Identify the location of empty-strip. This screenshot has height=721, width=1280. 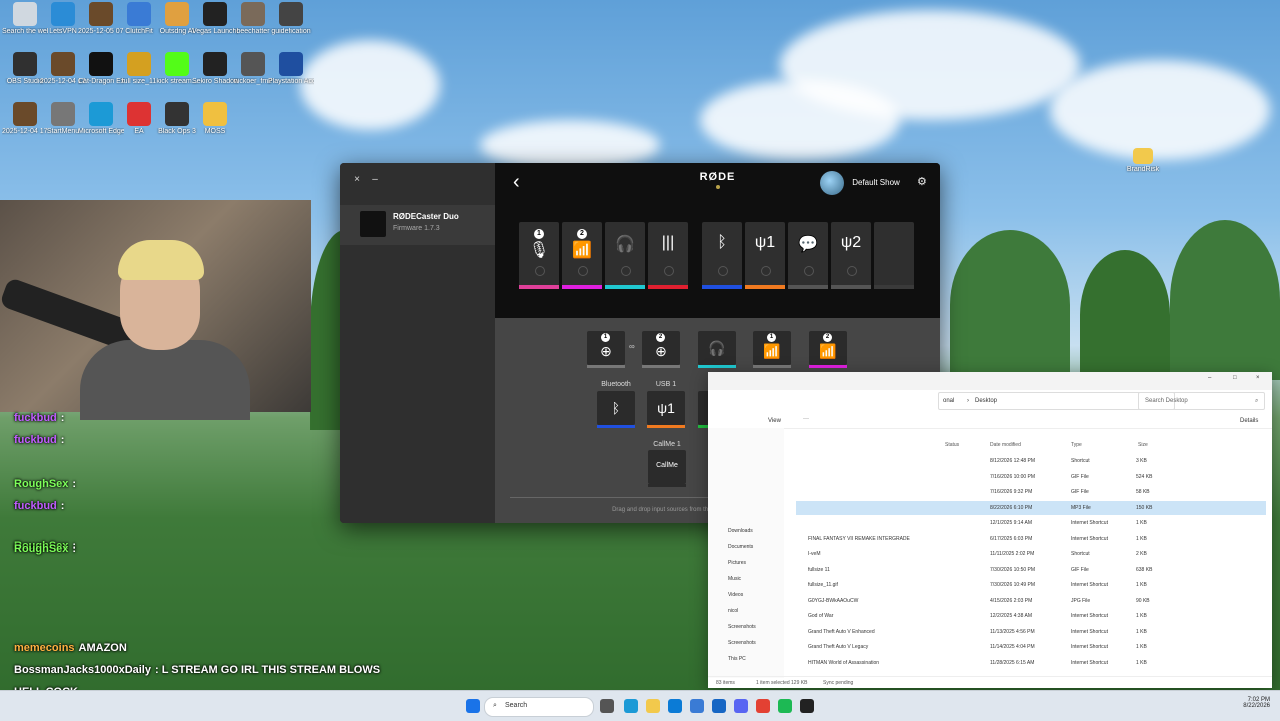
(894, 255).